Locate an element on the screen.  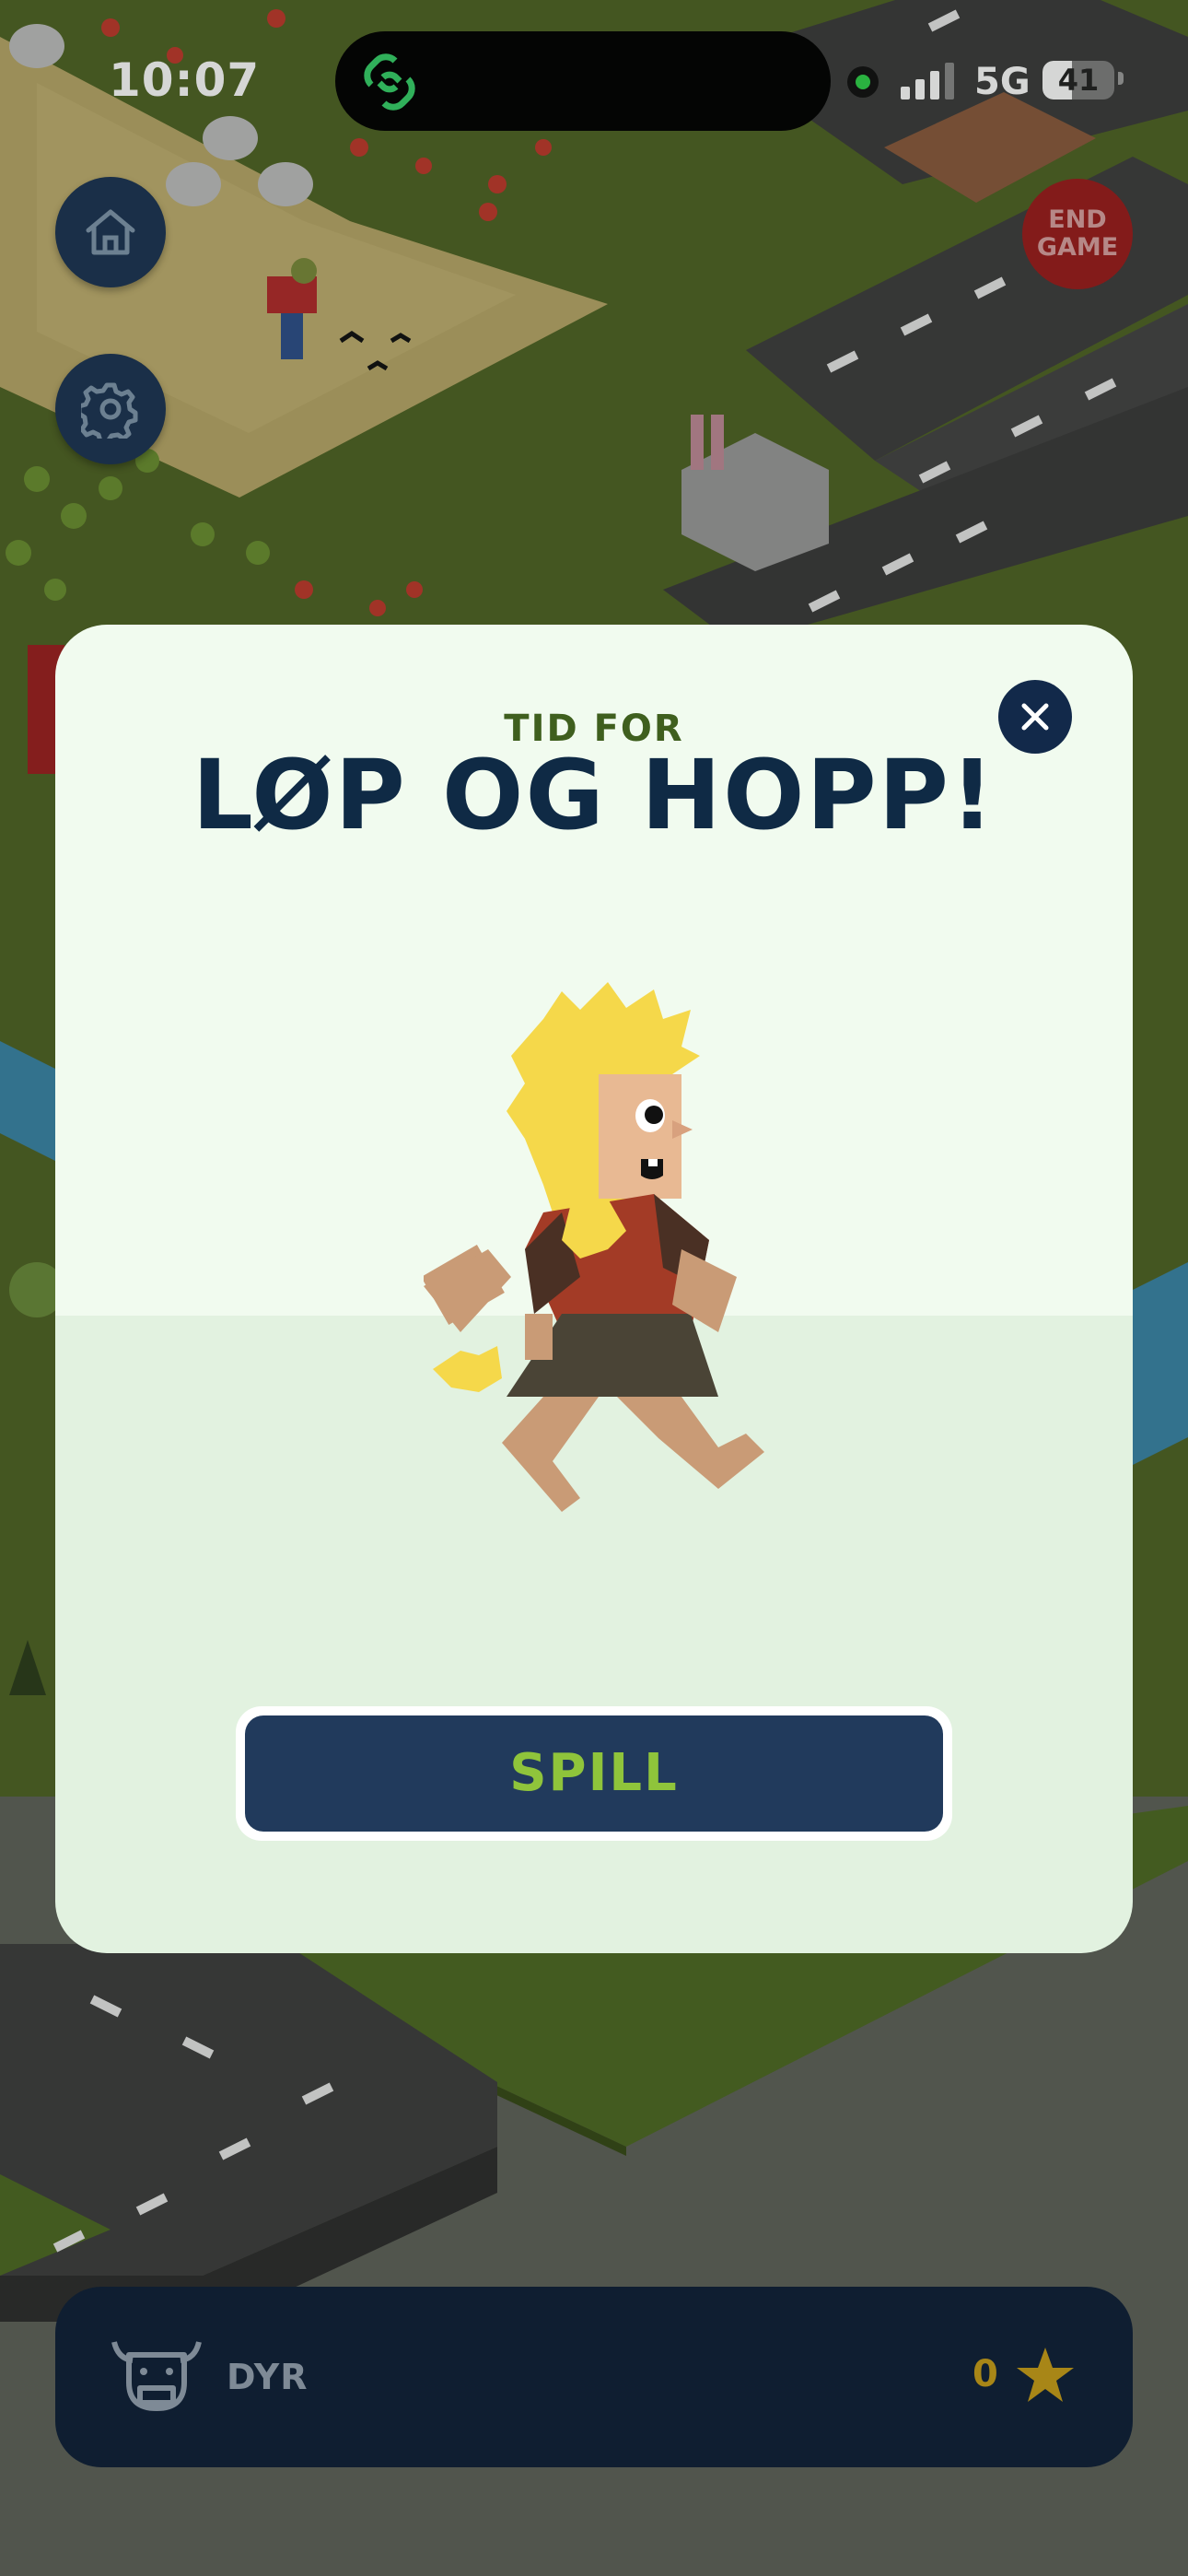
cow-icon is located at coordinates (156, 2376).